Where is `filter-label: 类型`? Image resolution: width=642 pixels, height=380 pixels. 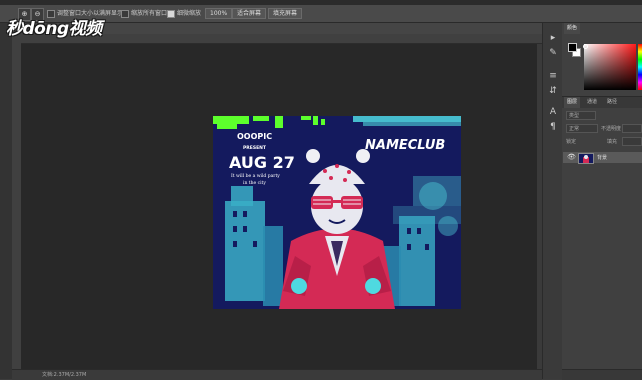
filter-label: 类型 is located at coordinates (574, 116).